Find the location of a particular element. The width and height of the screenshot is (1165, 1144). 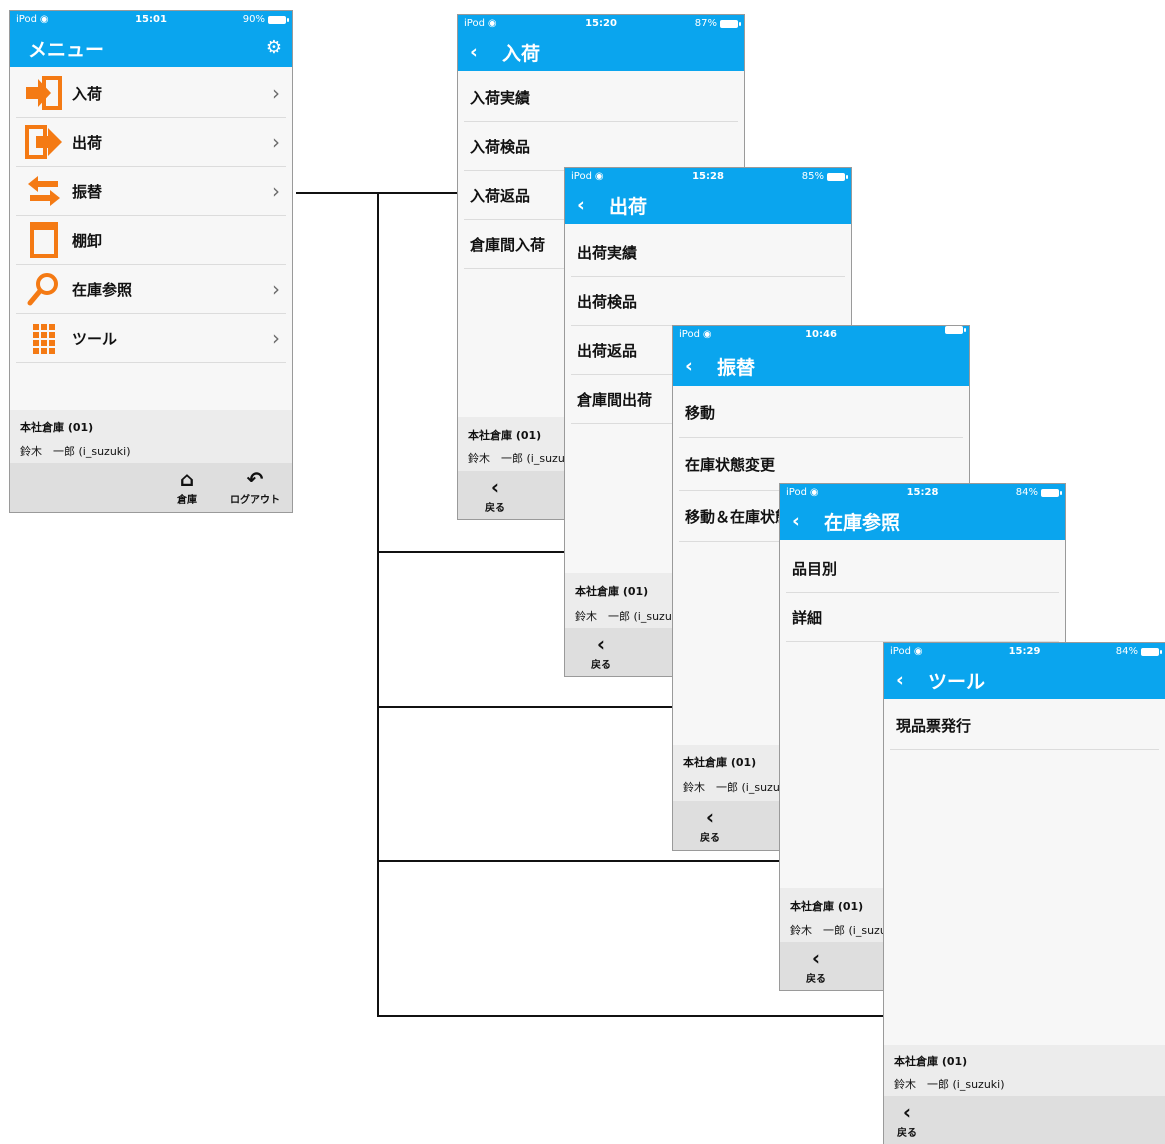

list-item-label: 出荷返品 is located at coordinates (607, 350).